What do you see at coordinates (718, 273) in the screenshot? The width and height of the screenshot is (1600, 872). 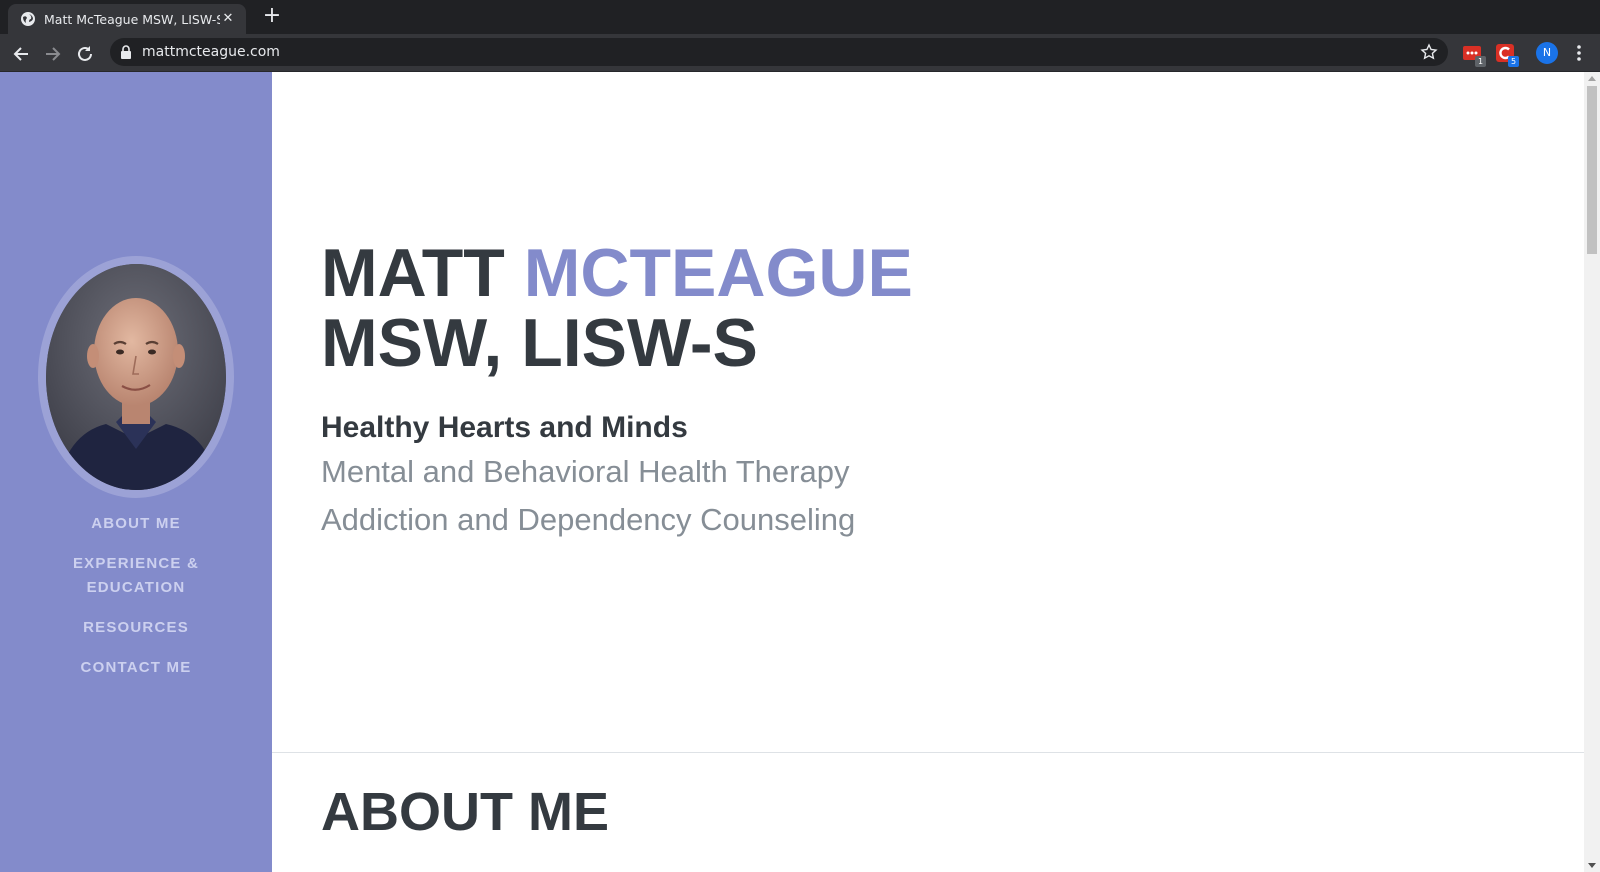 I see `last-name: MCTEAGUE` at bounding box center [718, 273].